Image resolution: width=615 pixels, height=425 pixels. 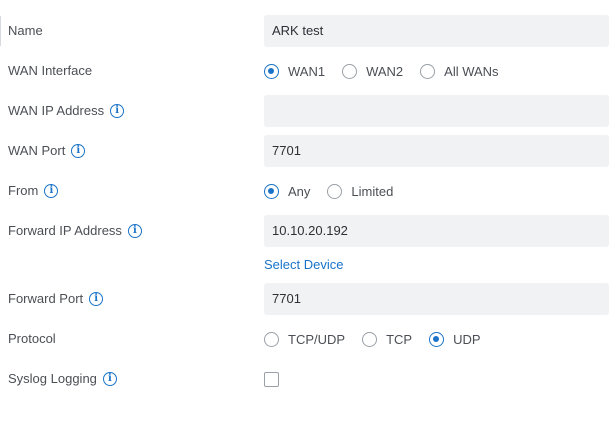 I want to click on wan-interface-option-wan1: WAN1, so click(x=295, y=71).